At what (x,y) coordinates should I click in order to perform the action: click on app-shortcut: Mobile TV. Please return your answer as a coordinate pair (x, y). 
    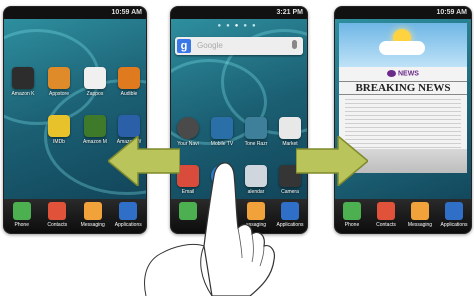
    Looking at the image, I should click on (222, 132).